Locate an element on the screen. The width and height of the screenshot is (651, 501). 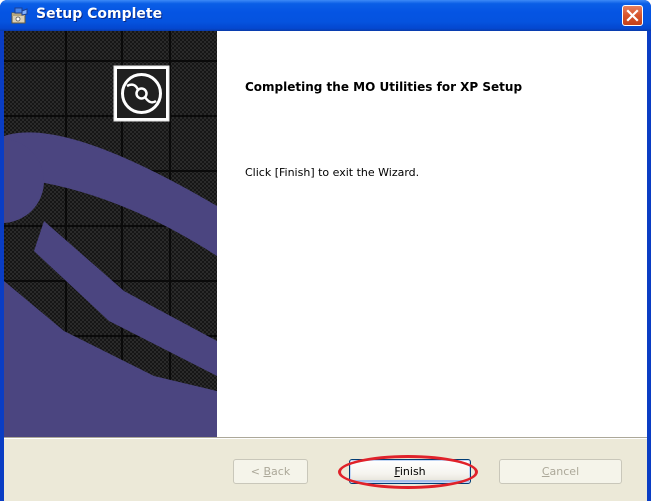
cancel-button: Cancel is located at coordinates (560, 471).